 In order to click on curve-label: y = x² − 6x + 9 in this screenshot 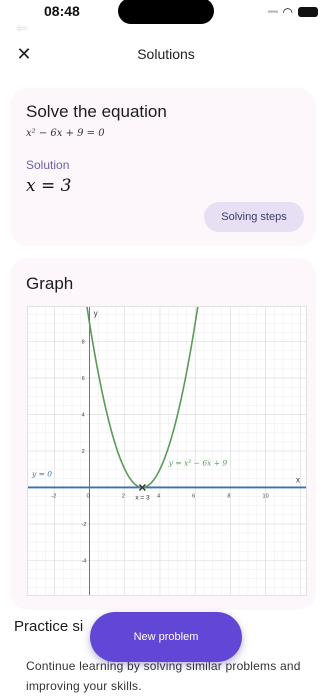, I will do `click(198, 463)`.